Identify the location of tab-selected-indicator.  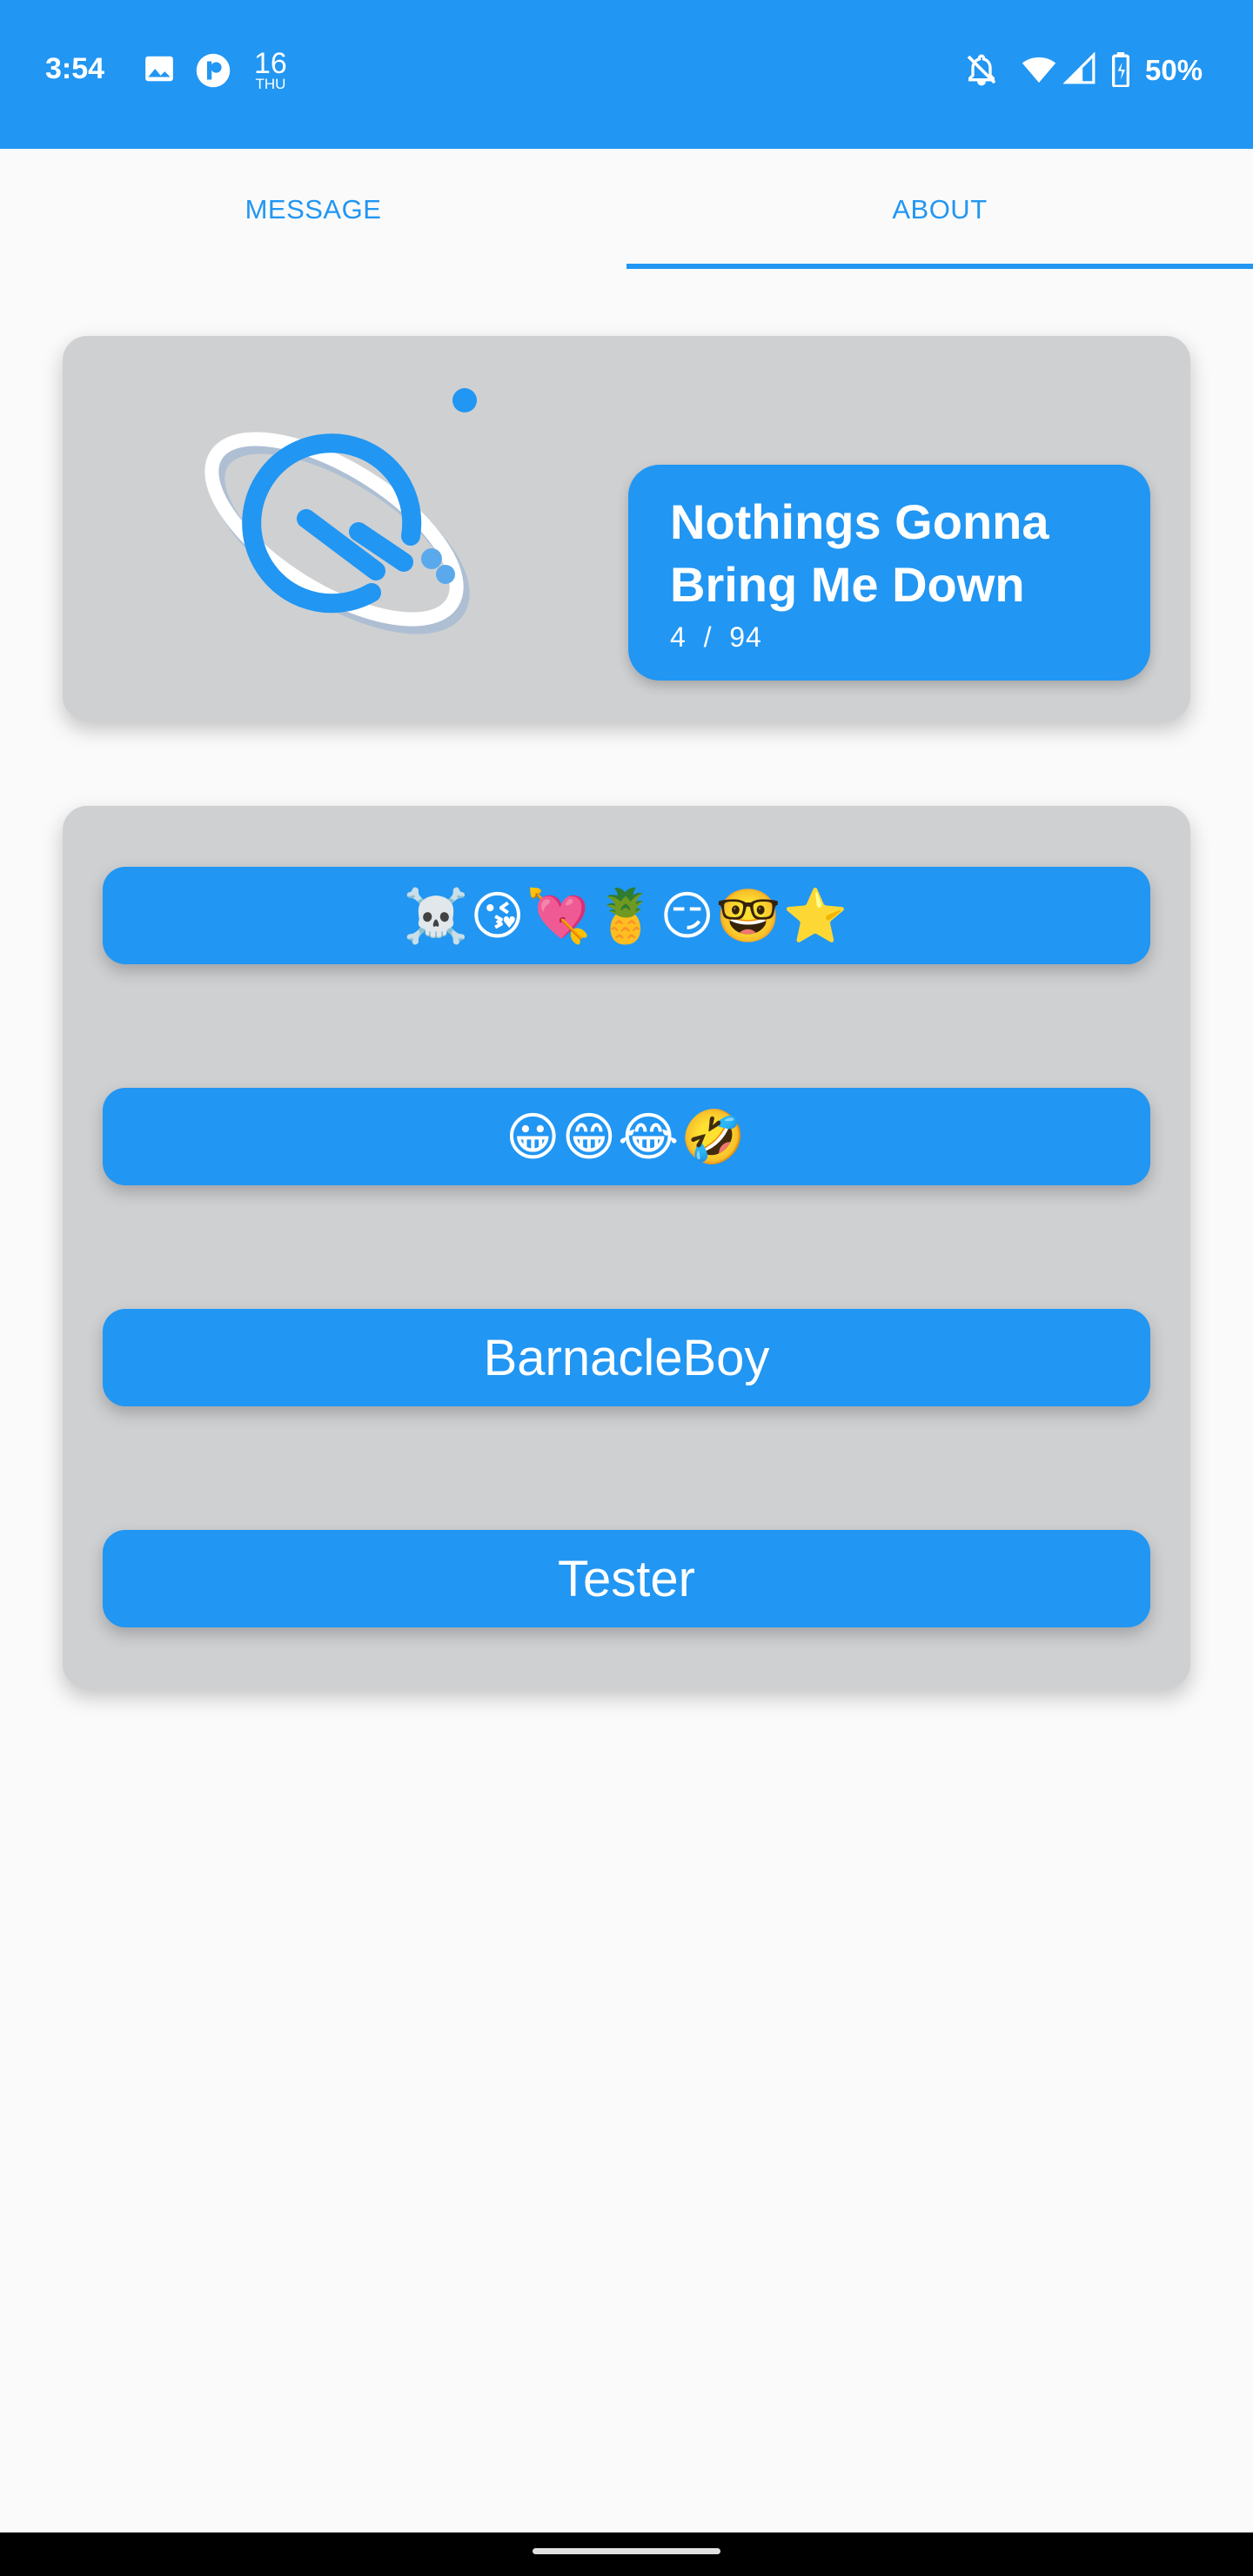
(939, 267).